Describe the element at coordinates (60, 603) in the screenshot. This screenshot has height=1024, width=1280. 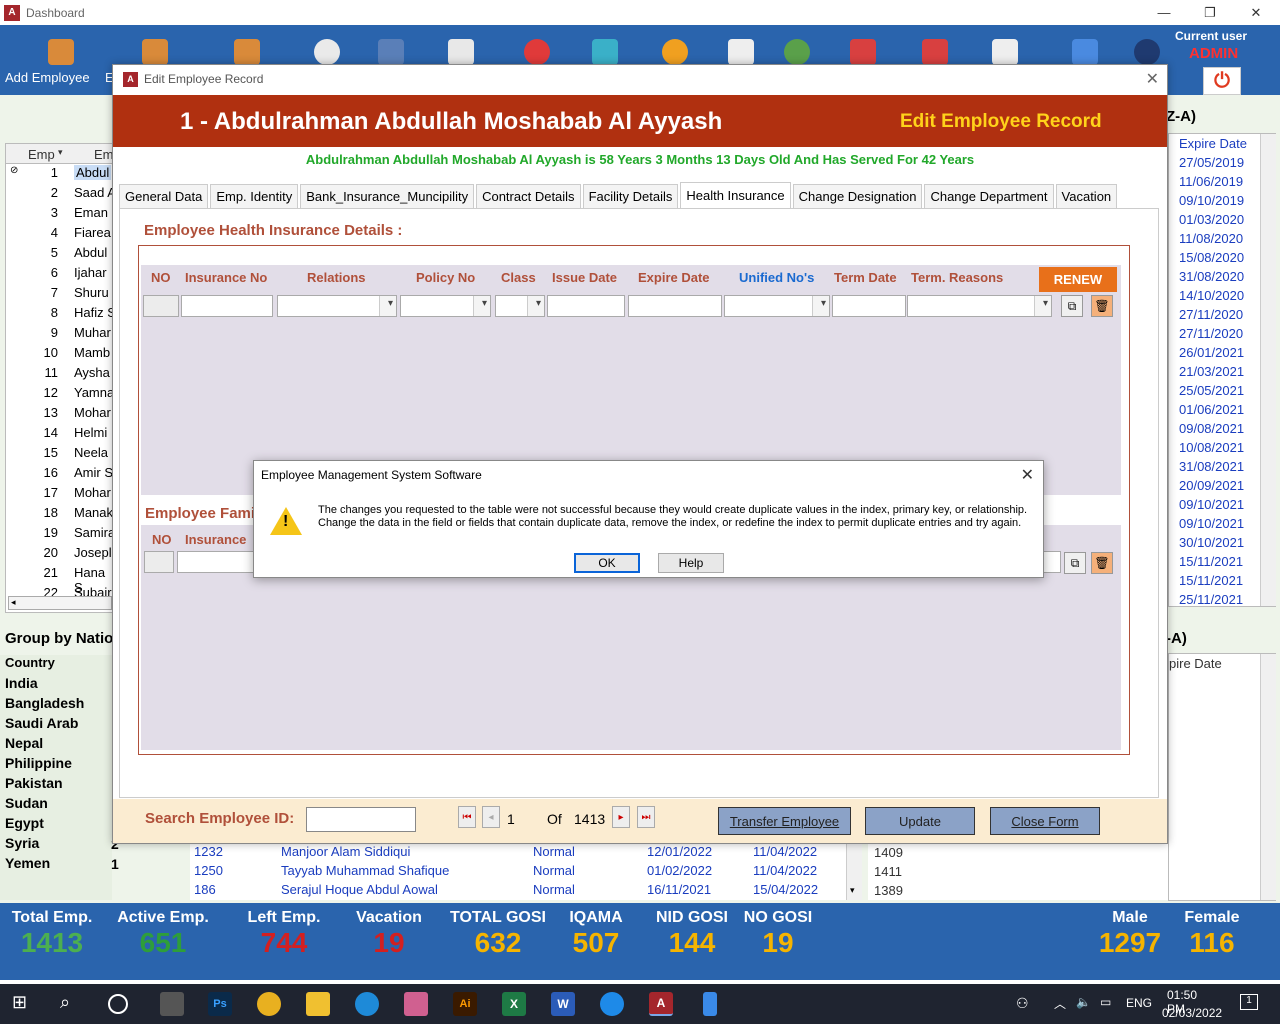
I see `horizontal-scrollbar: ◂` at that location.